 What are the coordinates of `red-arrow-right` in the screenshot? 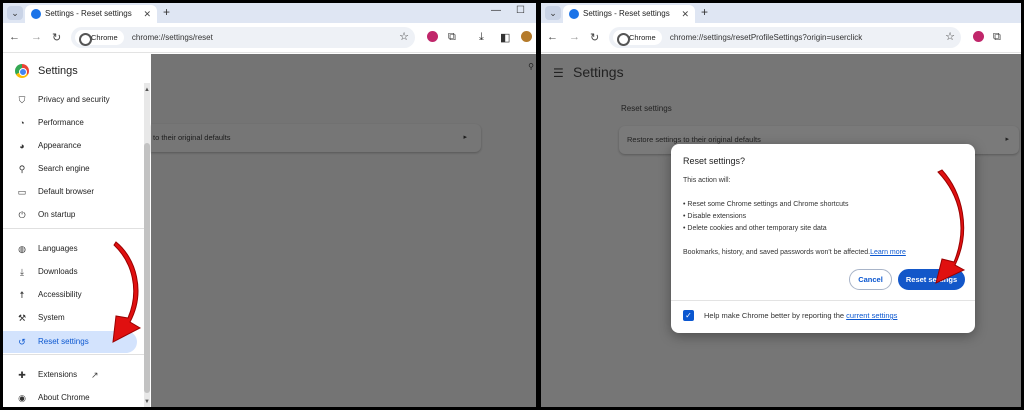 It's located at (950, 226).